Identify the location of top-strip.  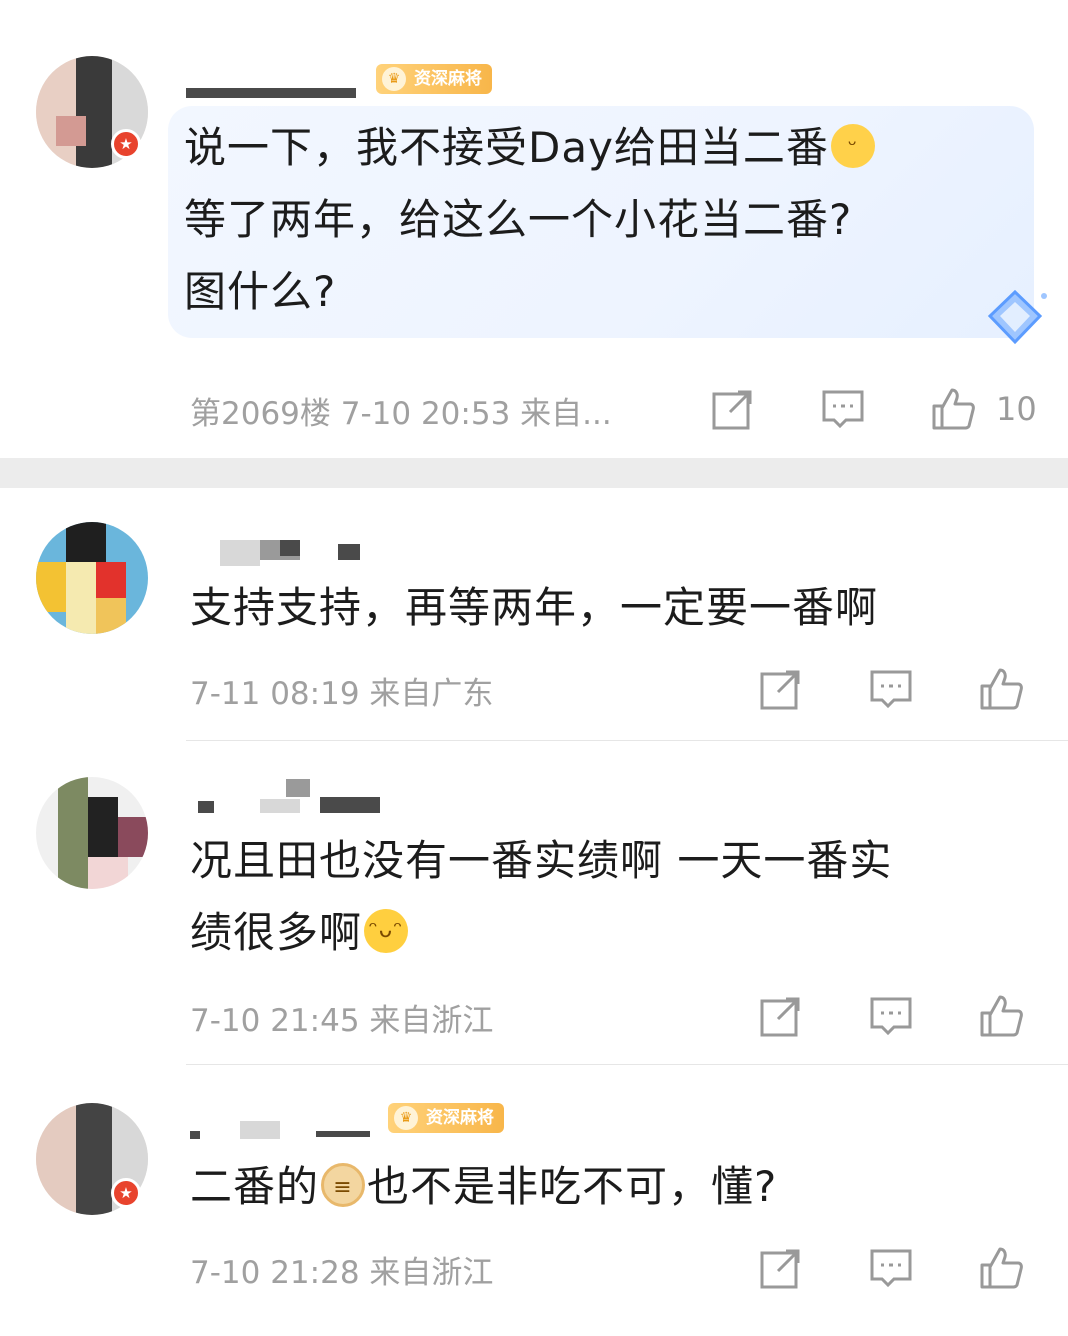
(534, 13).